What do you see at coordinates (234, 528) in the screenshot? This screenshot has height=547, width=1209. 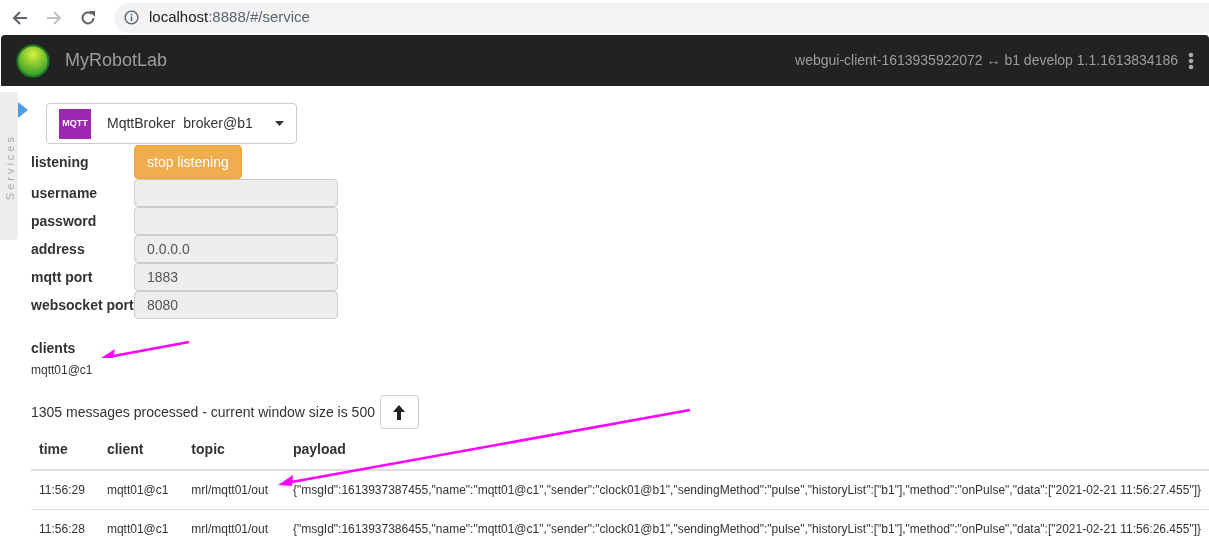 I see `table-cell: mrl/mqtt01/out` at bounding box center [234, 528].